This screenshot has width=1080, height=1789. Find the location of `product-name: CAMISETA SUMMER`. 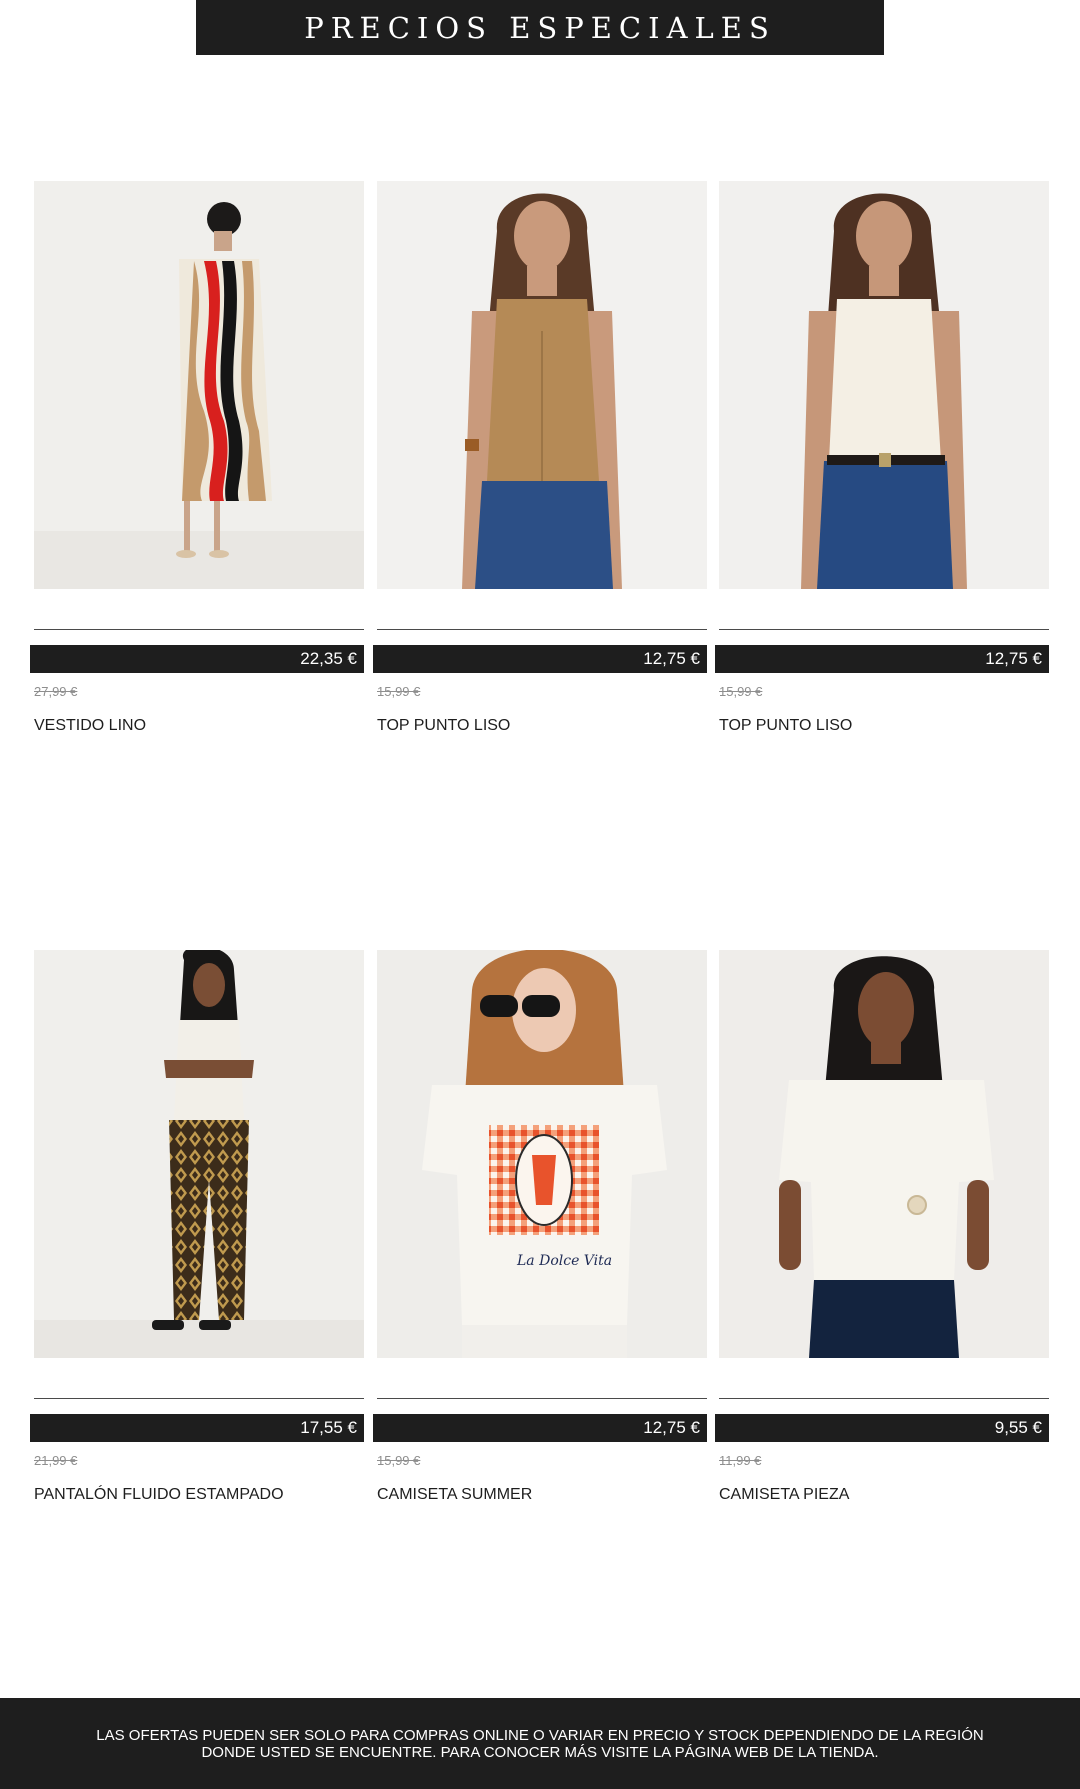

product-name: CAMISETA SUMMER is located at coordinates (454, 1495).